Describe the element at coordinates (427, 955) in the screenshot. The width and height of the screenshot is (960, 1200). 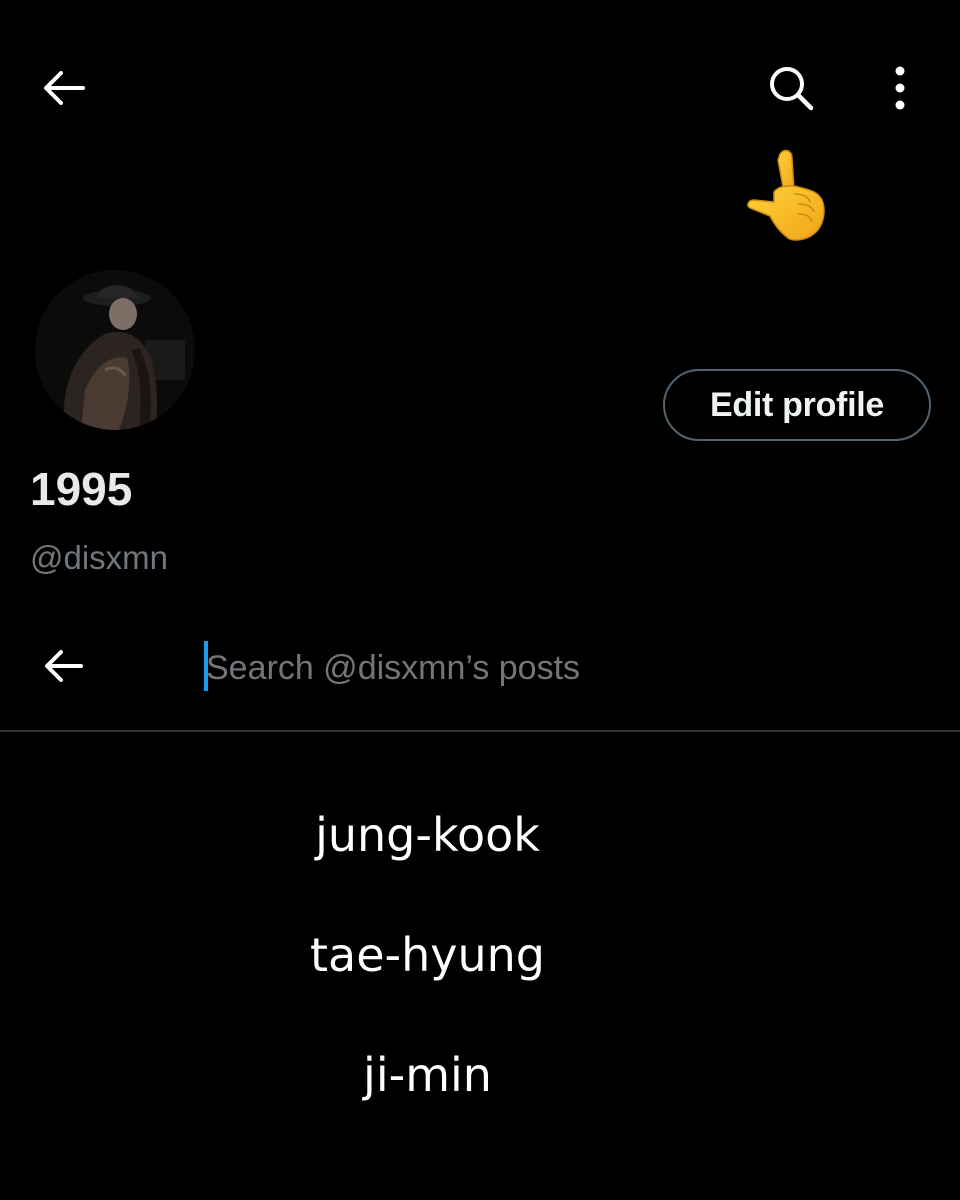
I see `list-item: tae-hyung` at that location.